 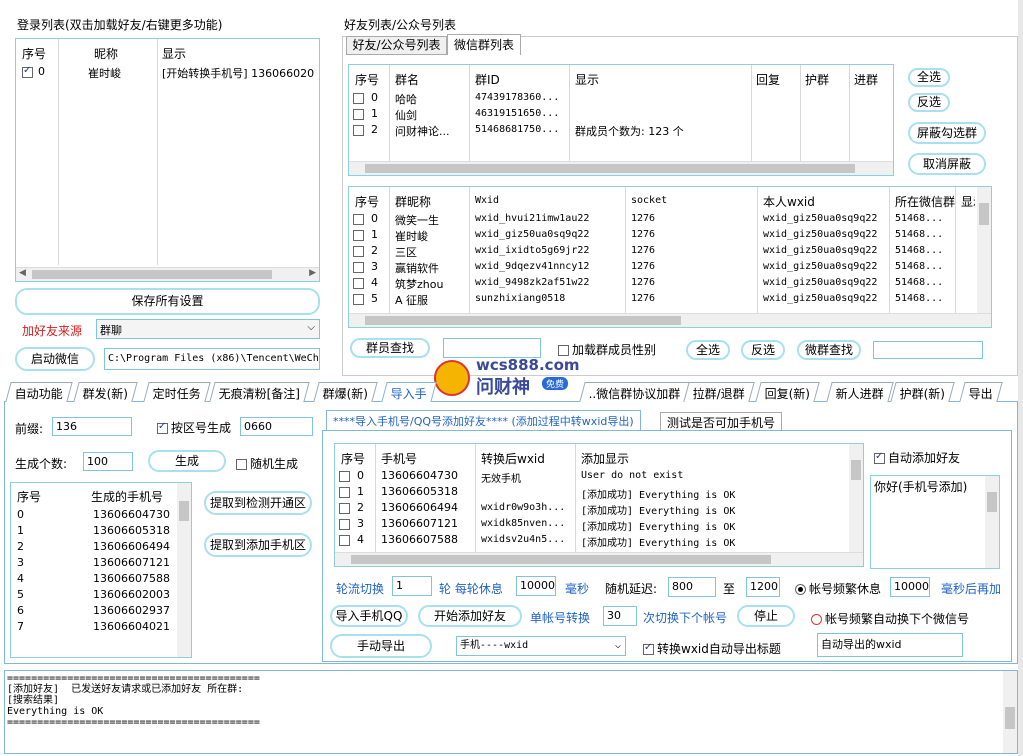 I want to click on member-select-all-button: 全选, so click(x=708, y=350).